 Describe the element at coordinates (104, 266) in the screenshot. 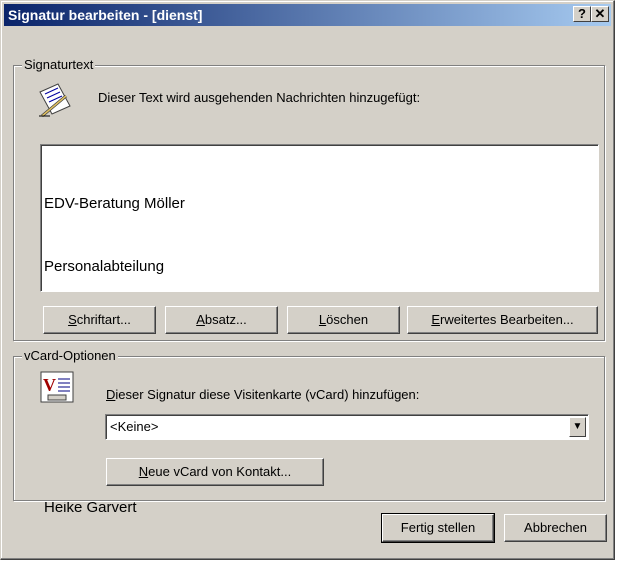

I see `signature-line: Personalabteilung` at that location.